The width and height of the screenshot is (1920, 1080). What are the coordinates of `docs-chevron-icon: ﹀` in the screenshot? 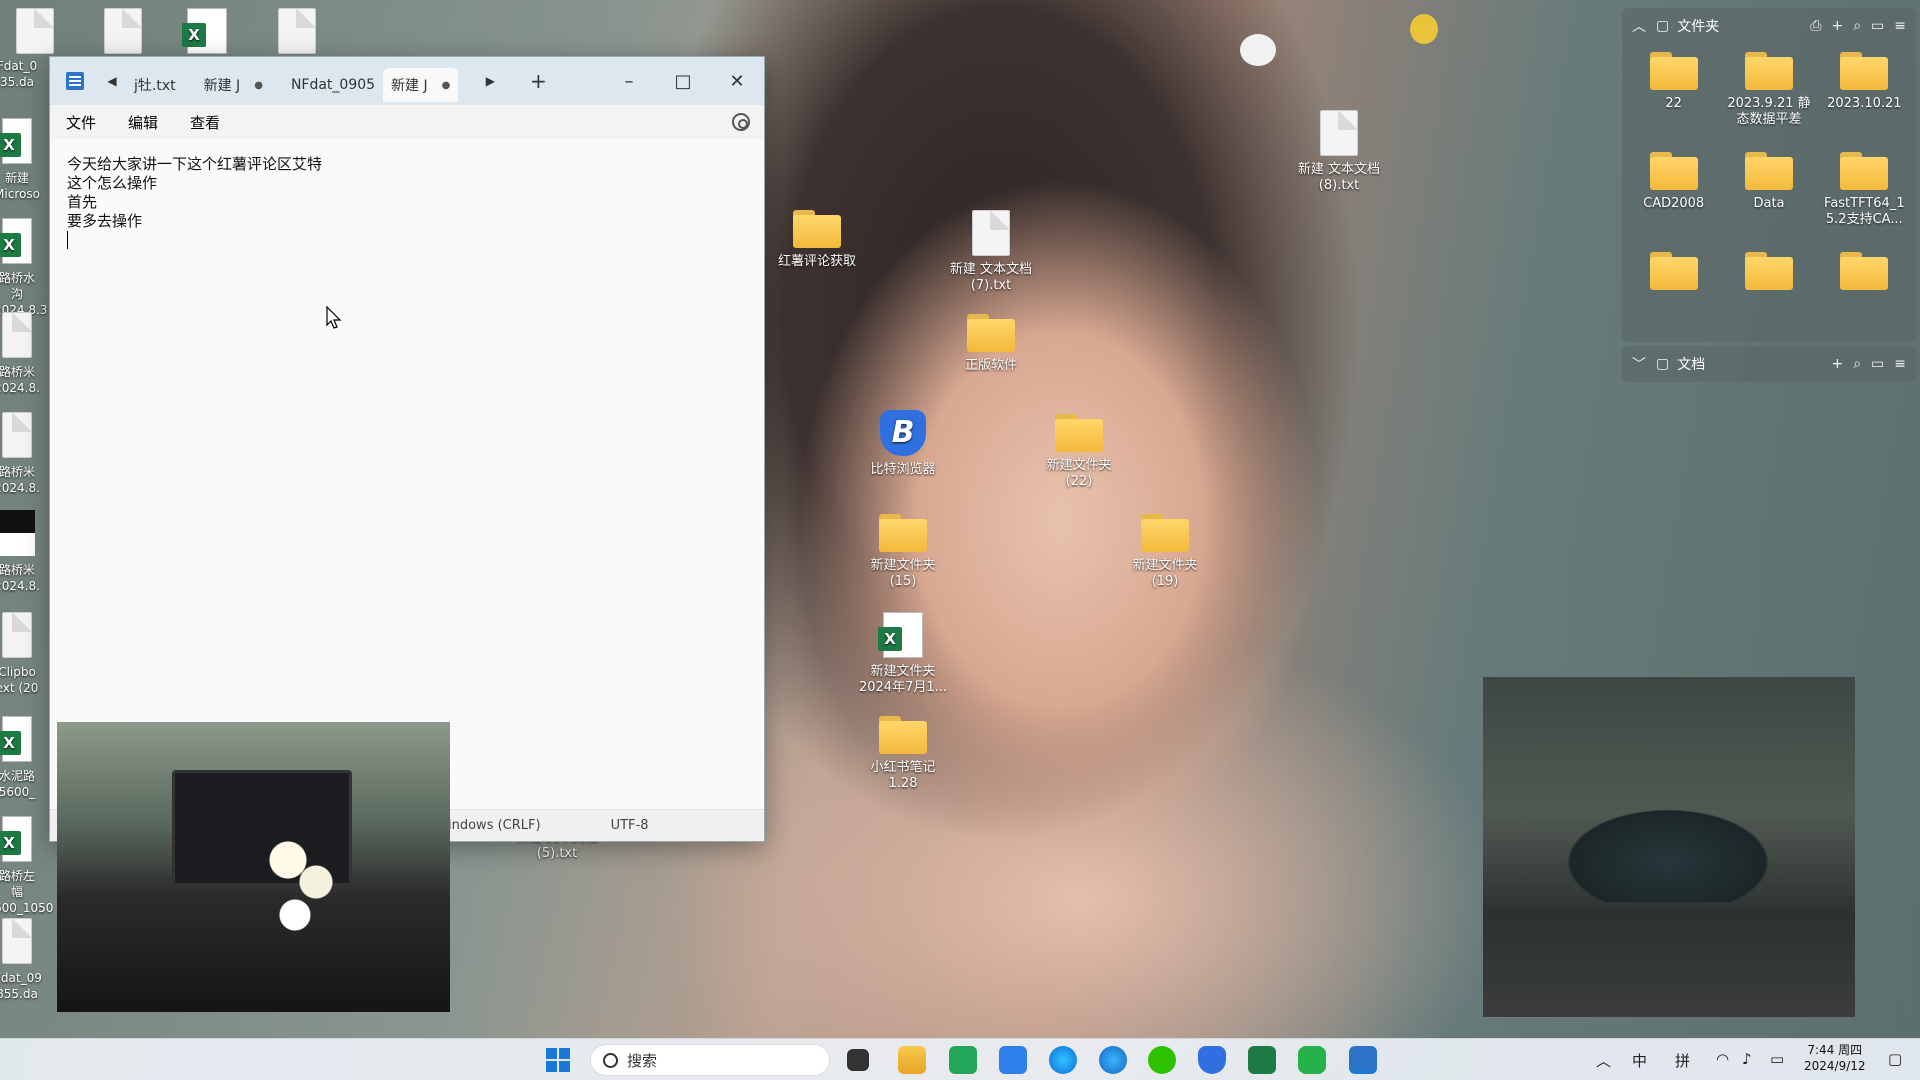 It's located at (1639, 364).